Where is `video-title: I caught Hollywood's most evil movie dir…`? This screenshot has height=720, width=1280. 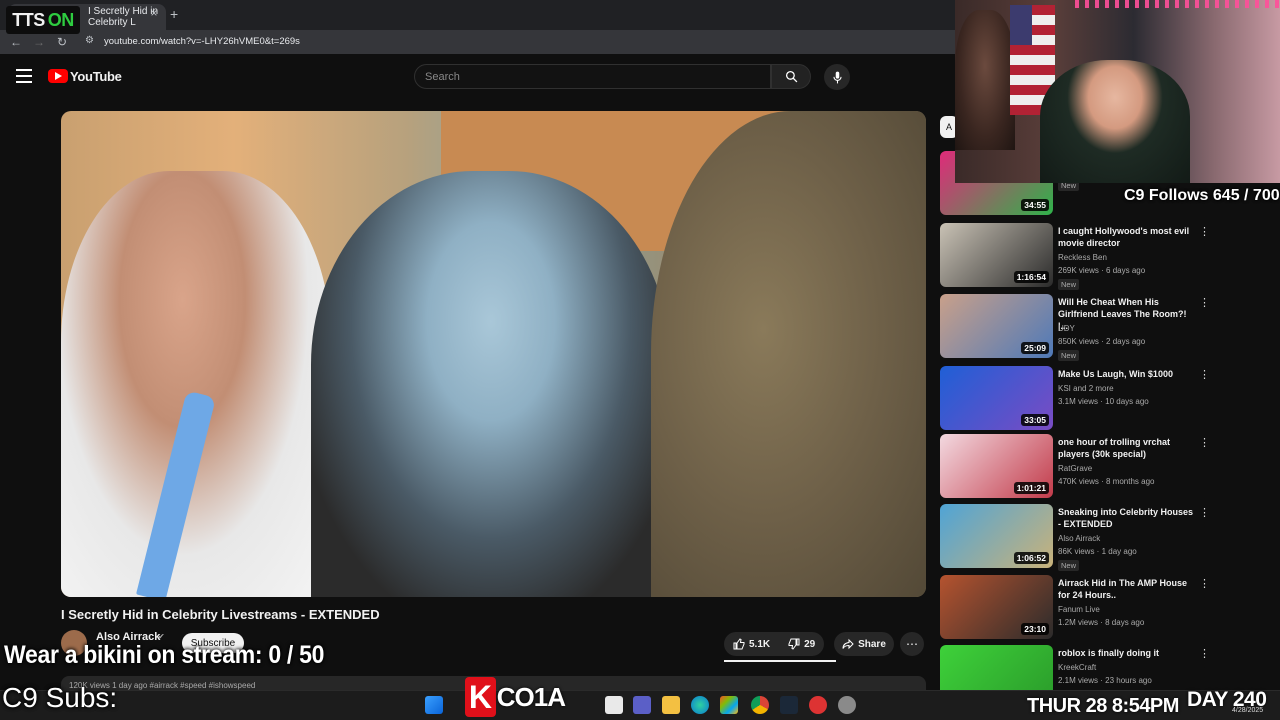 video-title: I caught Hollywood's most evil movie dir… is located at coordinates (1128, 237).